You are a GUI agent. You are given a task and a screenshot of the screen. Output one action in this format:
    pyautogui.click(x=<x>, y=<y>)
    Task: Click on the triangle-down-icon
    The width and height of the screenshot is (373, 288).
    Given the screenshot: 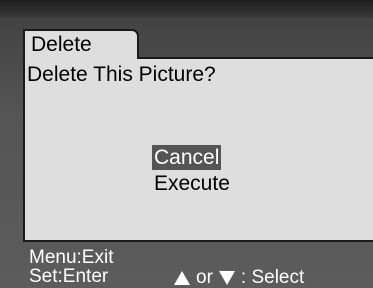 What is the action you would take?
    pyautogui.click(x=226, y=278)
    